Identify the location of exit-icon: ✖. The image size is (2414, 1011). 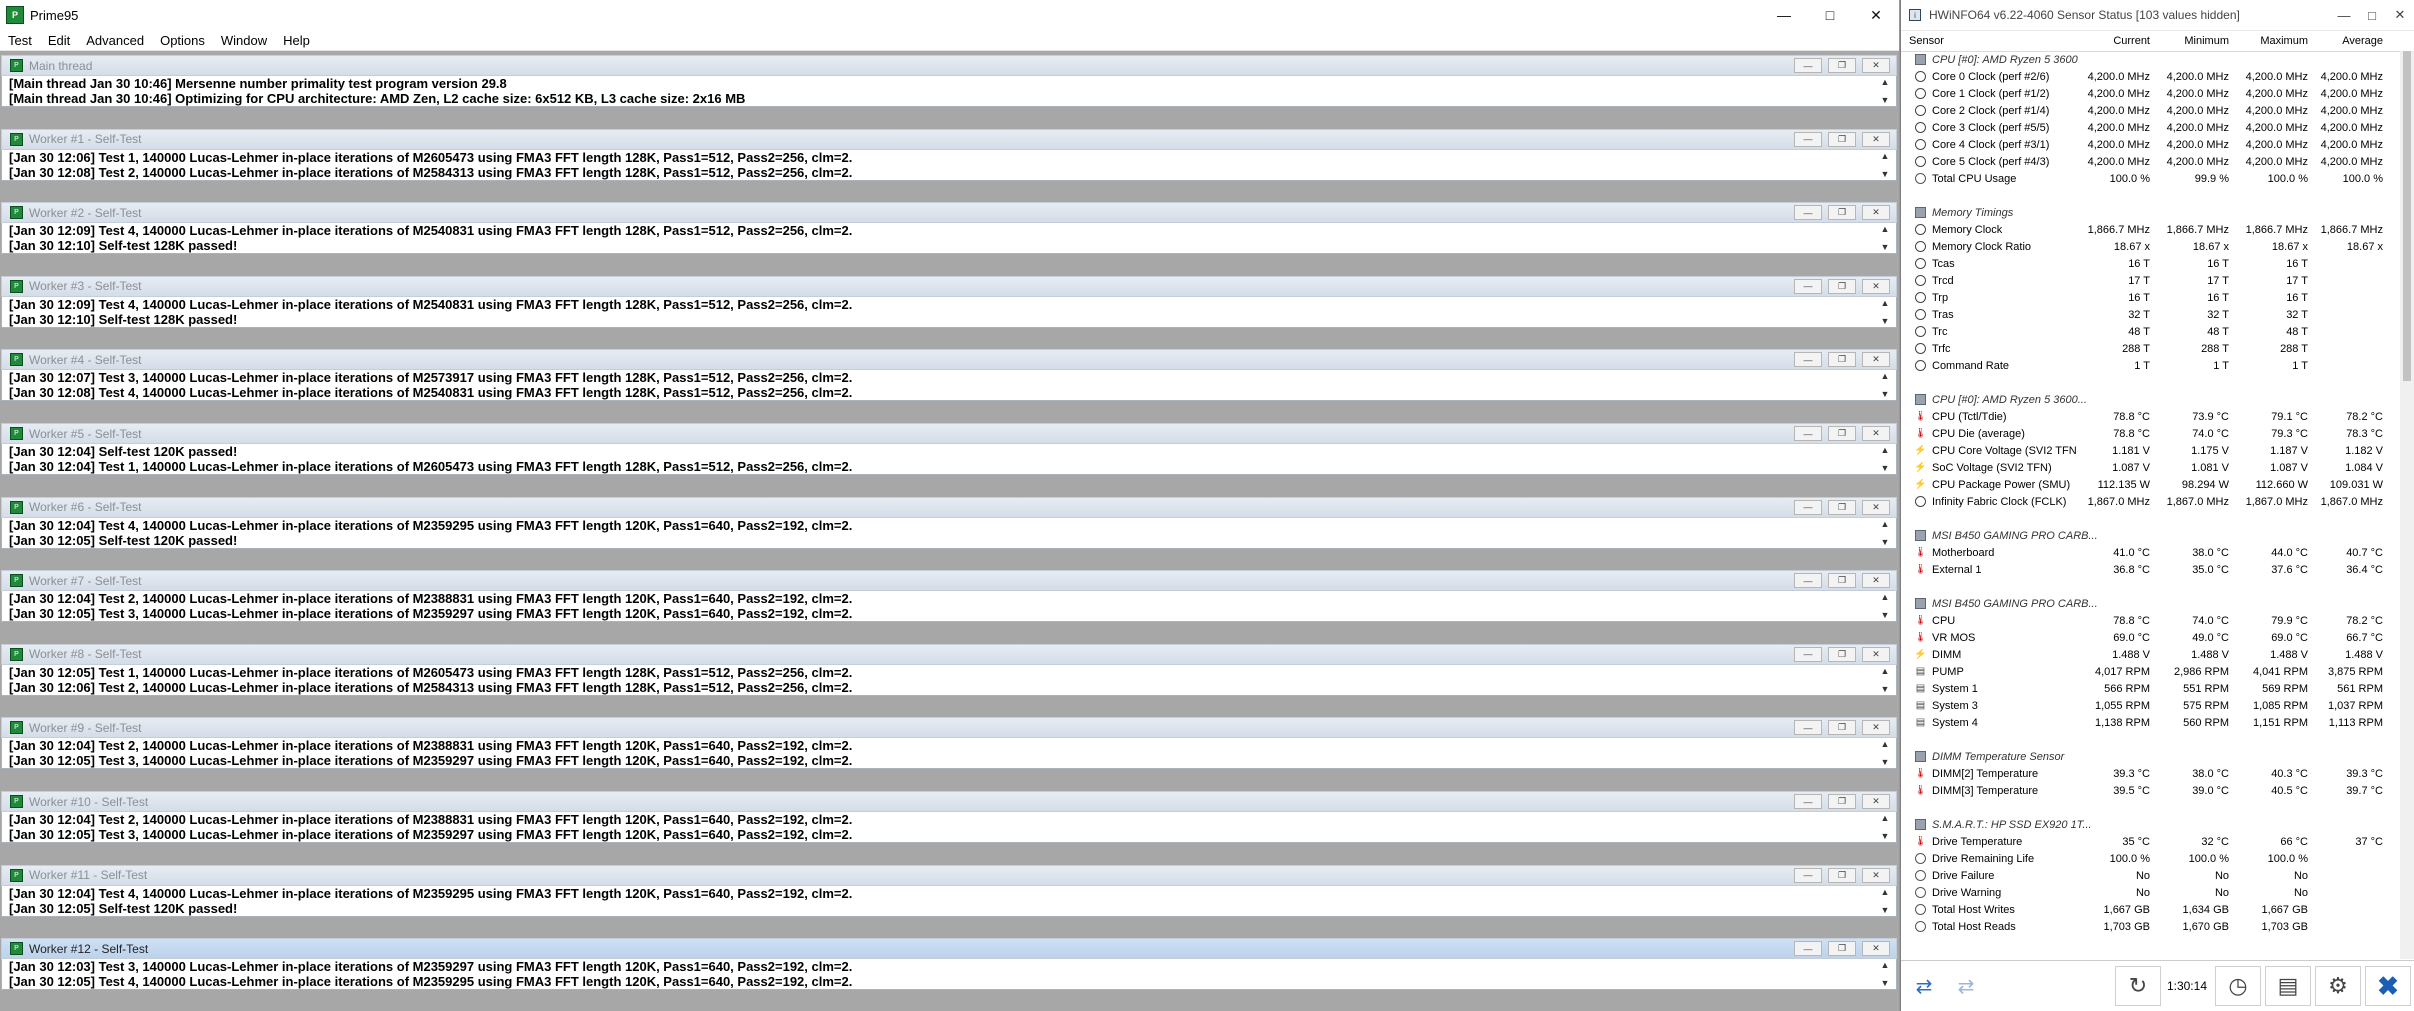
(2388, 986).